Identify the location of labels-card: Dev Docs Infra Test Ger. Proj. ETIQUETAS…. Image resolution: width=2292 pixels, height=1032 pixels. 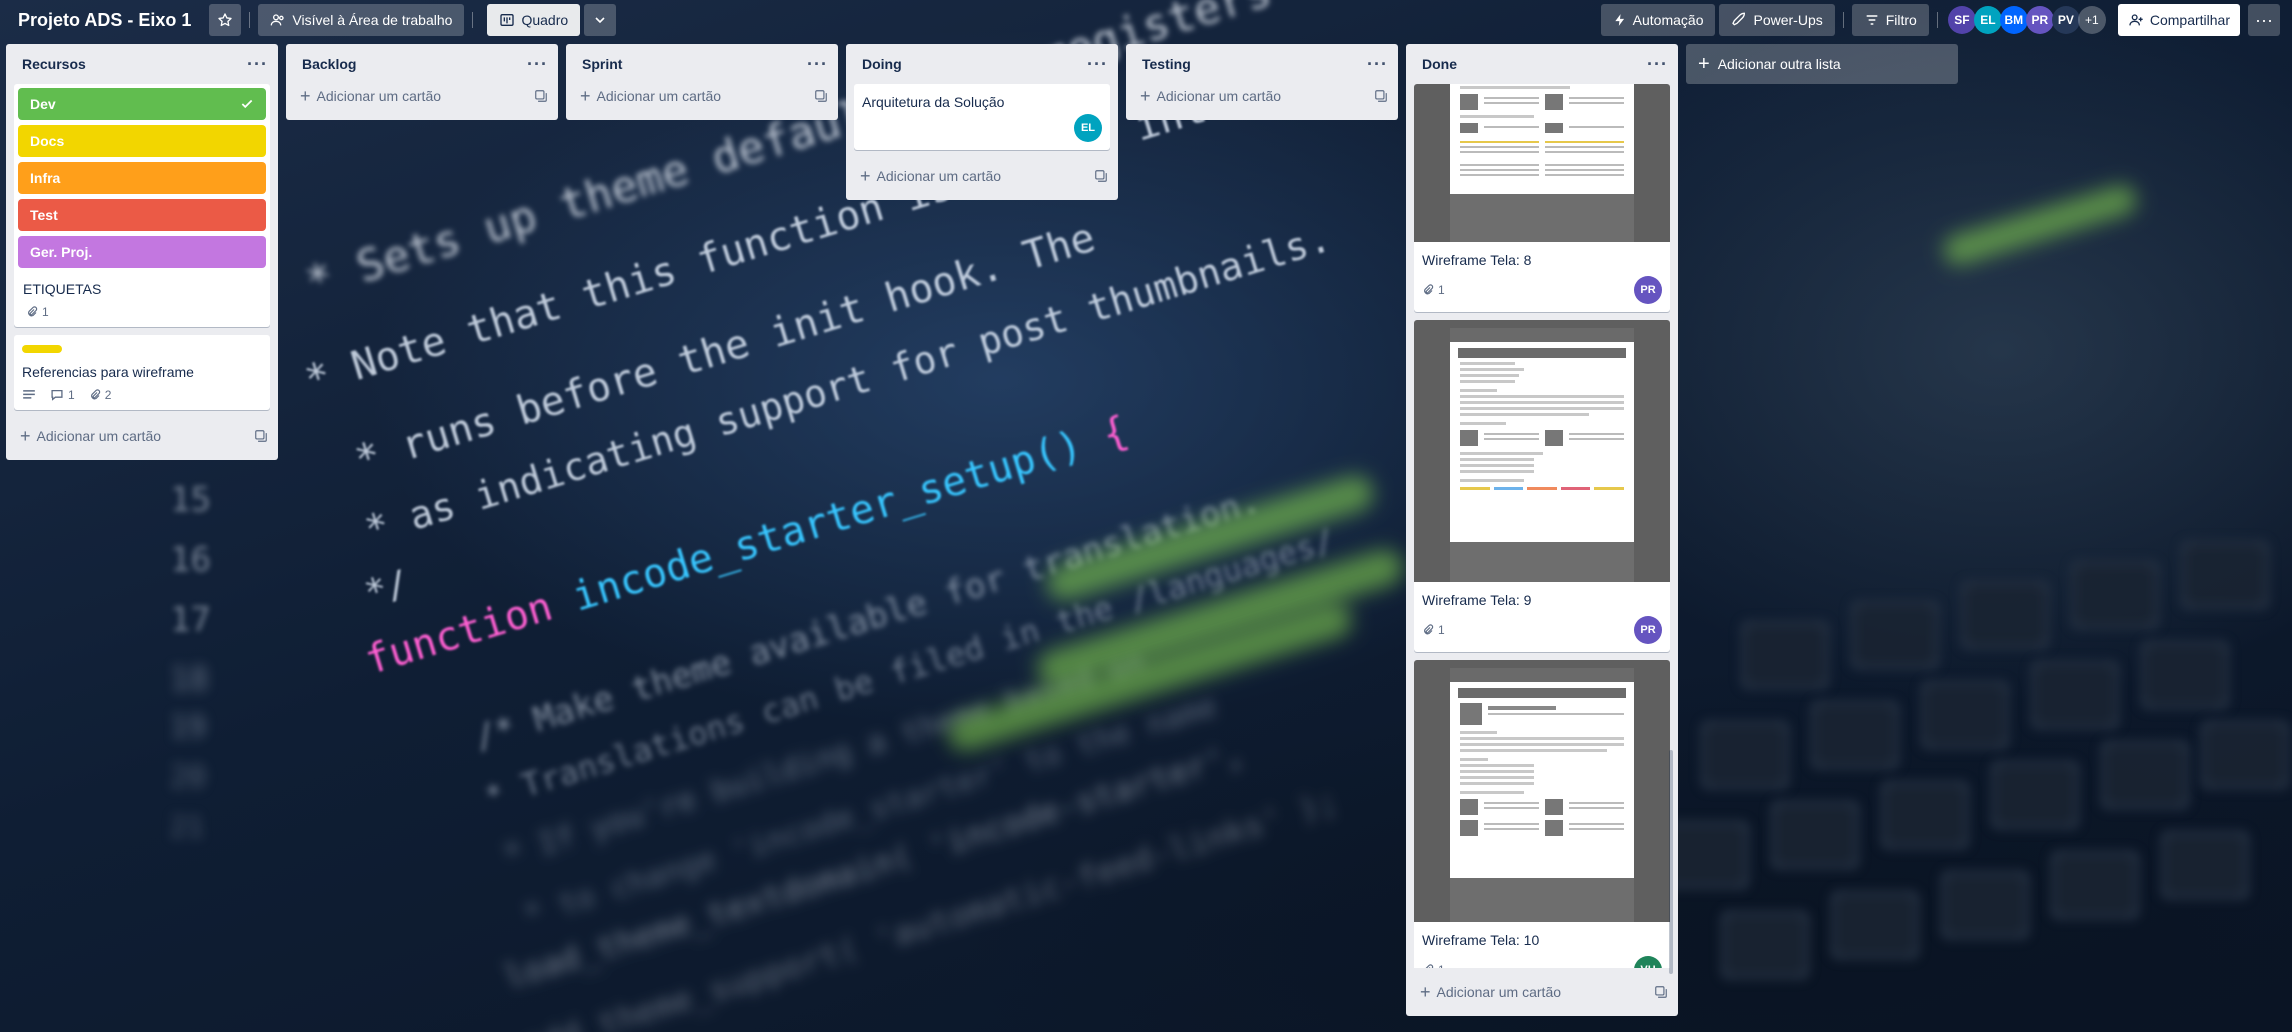
(142, 205).